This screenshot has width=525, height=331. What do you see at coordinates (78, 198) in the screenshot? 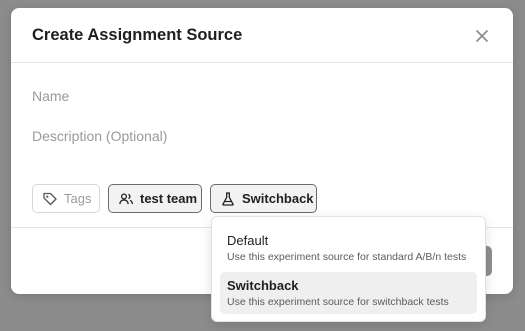
I see `tags-label: Tags` at bounding box center [78, 198].